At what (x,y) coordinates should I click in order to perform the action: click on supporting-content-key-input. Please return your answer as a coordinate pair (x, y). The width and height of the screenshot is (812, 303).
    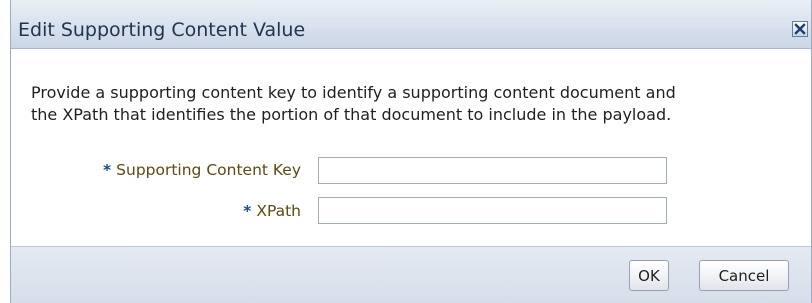
    Looking at the image, I should click on (492, 170).